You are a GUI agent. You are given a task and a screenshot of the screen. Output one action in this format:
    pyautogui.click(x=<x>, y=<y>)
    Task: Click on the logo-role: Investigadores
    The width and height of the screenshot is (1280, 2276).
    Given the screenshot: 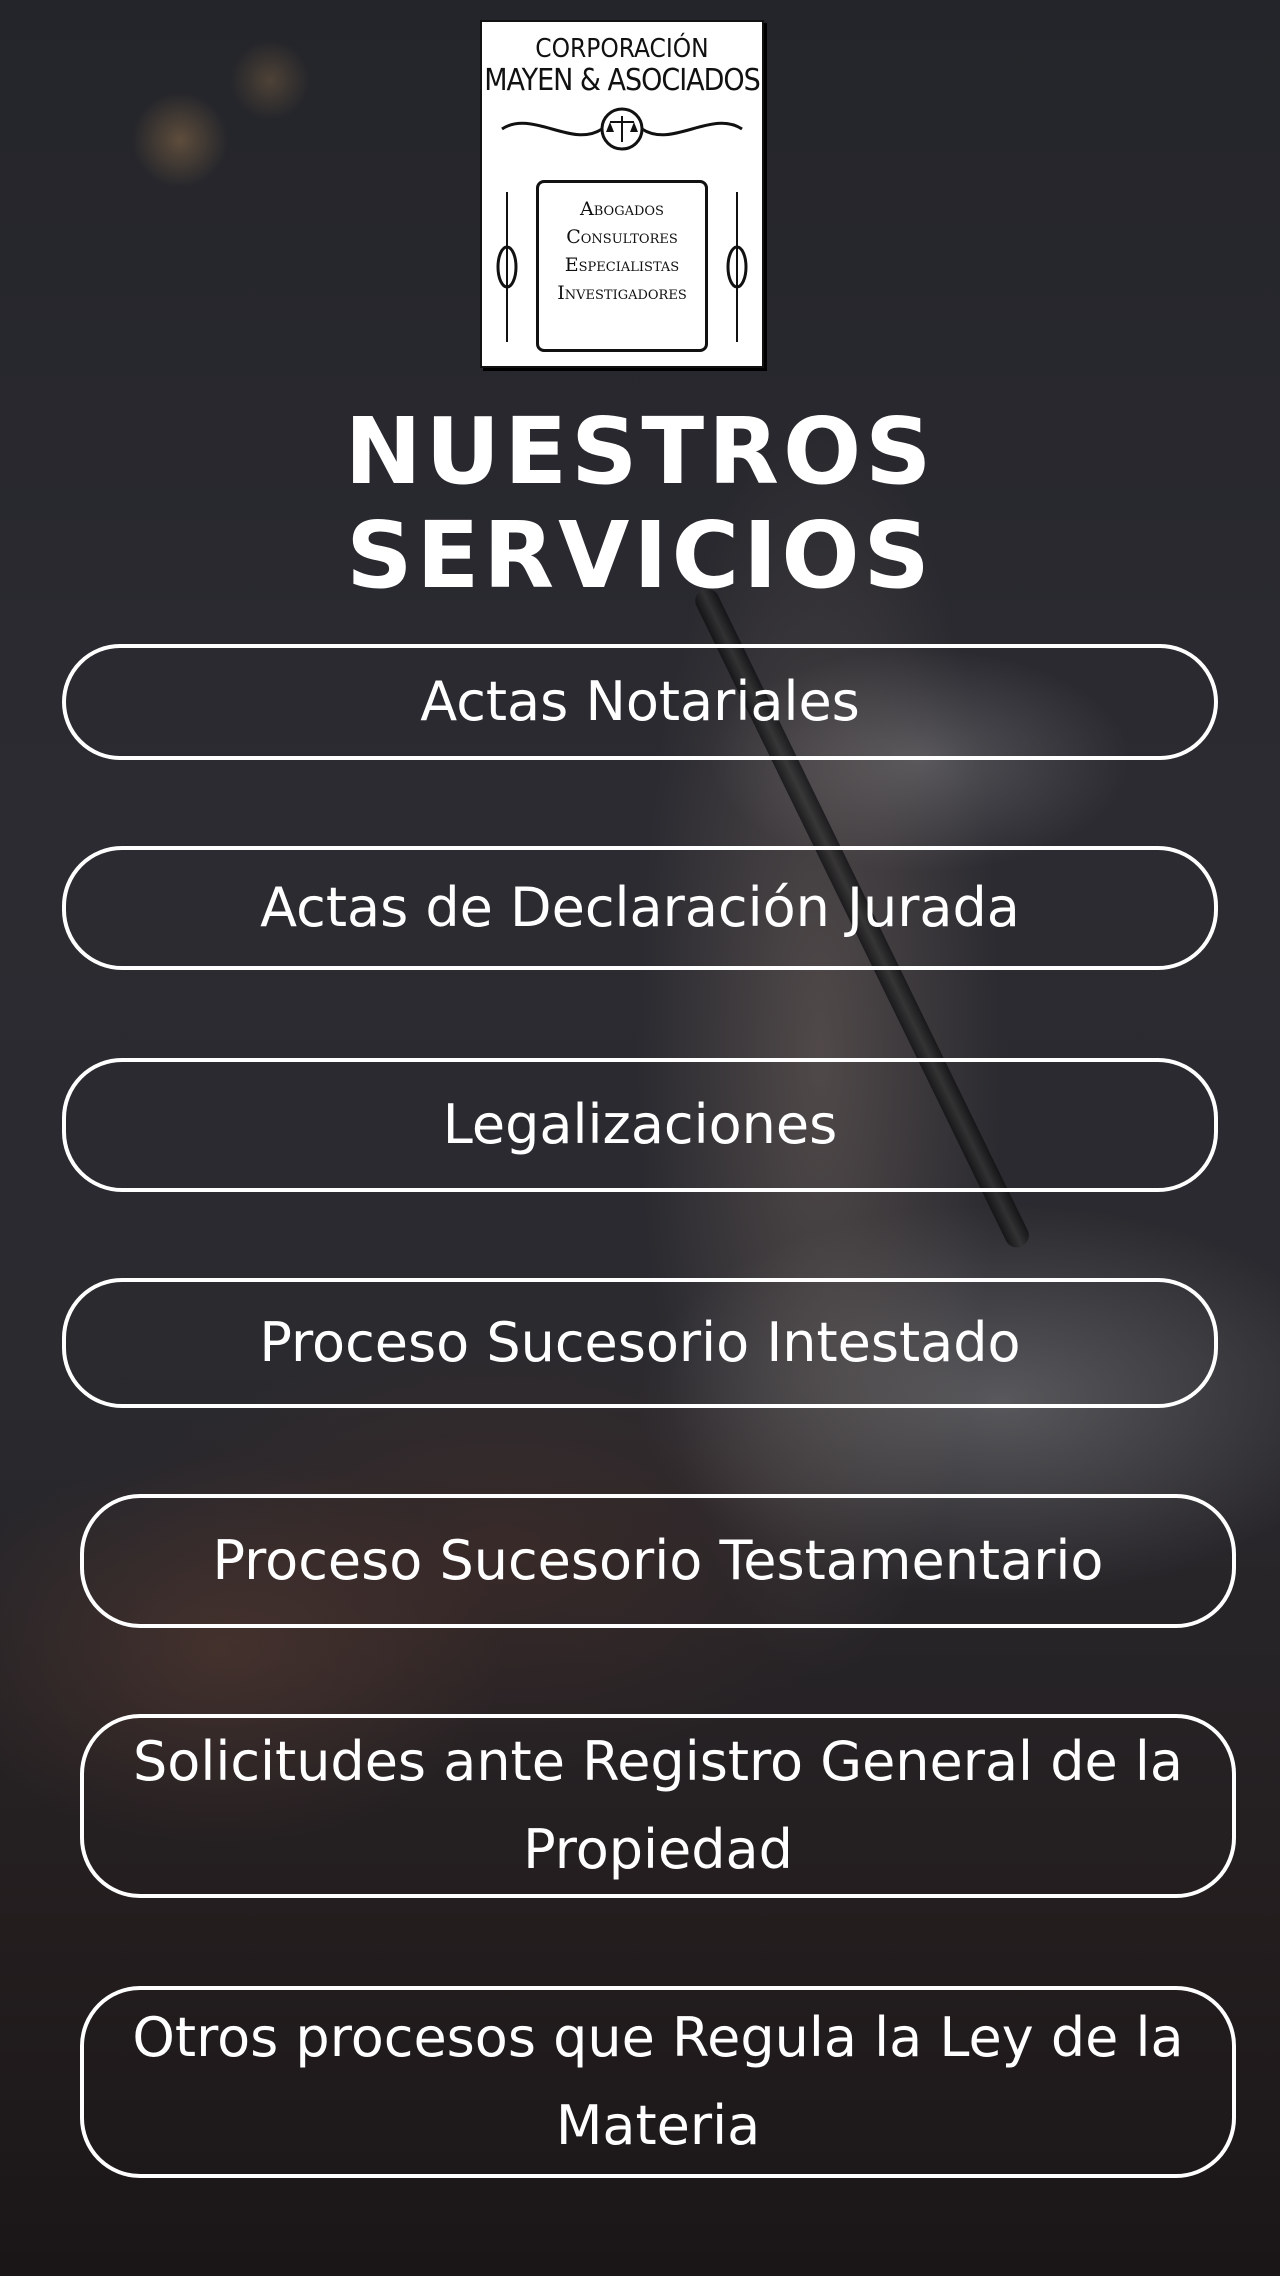 What is the action you would take?
    pyautogui.click(x=622, y=293)
    